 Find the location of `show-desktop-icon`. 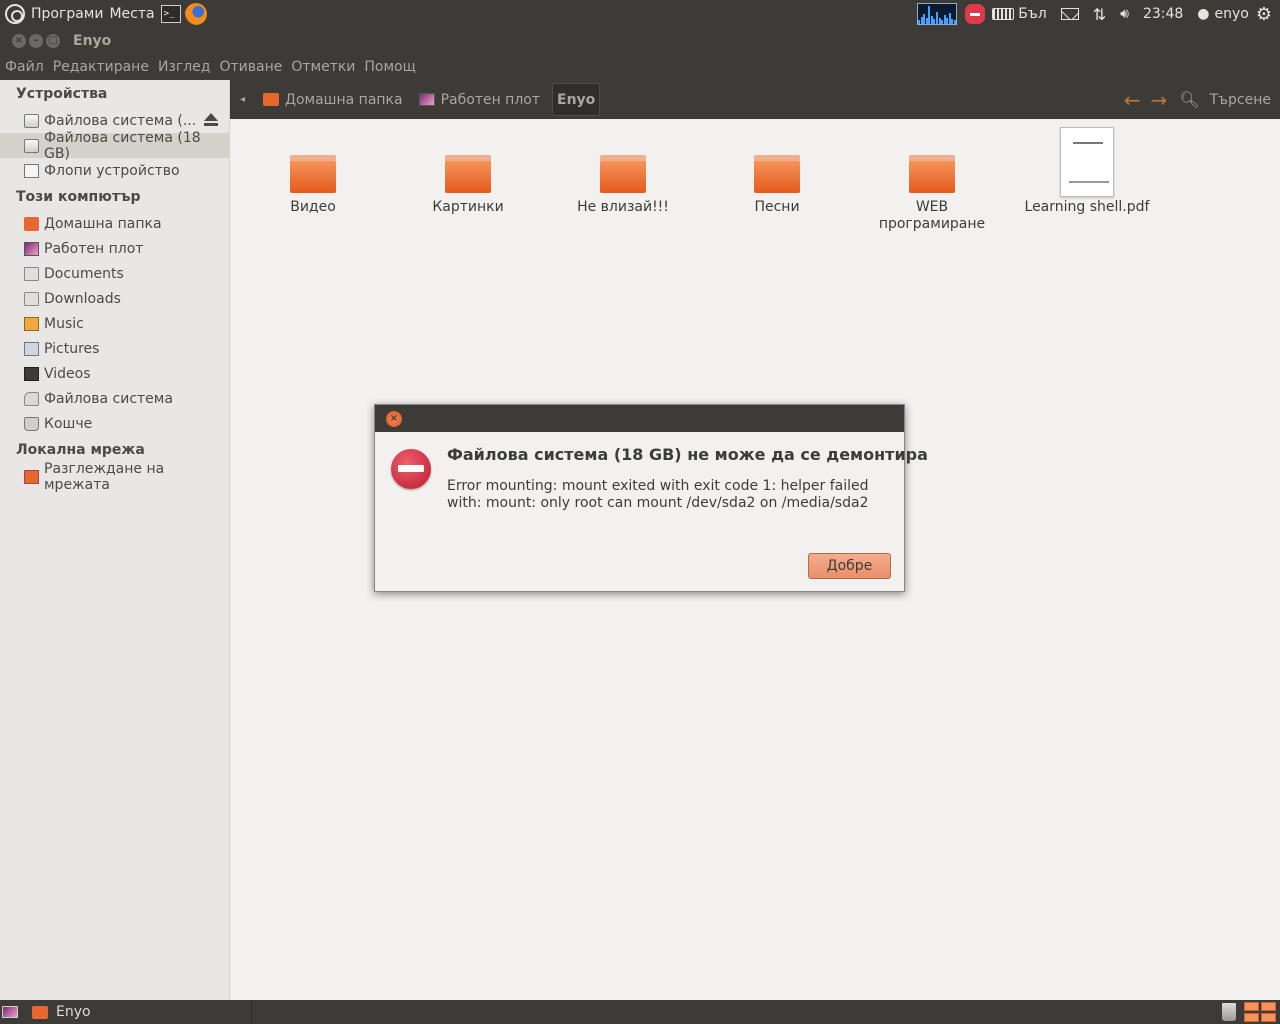

show-desktop-icon is located at coordinates (10, 1012).